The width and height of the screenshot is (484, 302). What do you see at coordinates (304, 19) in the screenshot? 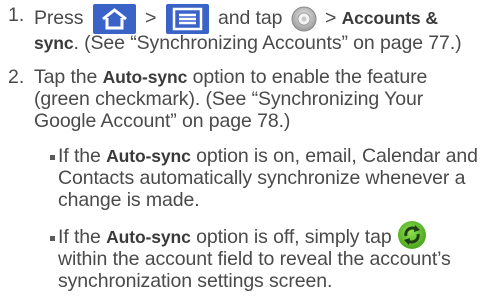
I see `settings-gear-icon` at bounding box center [304, 19].